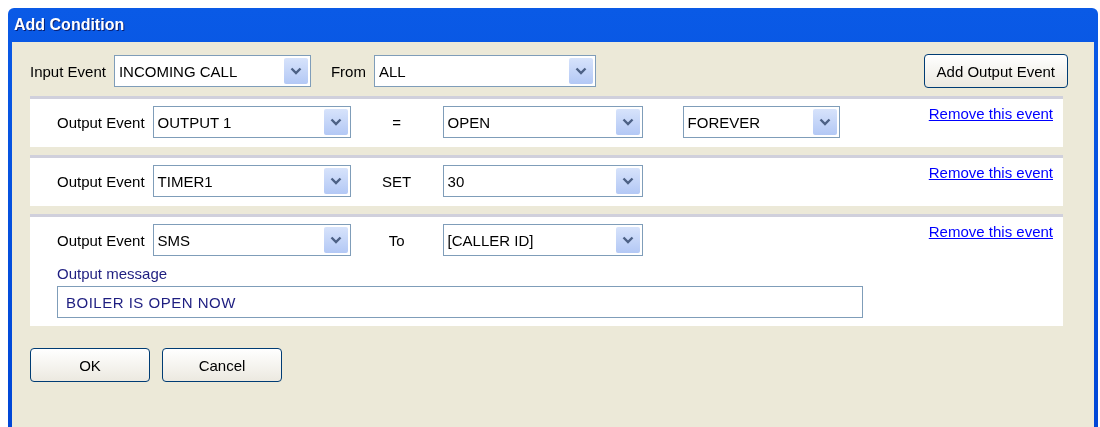 This screenshot has height=427, width=1100. What do you see at coordinates (396, 240) in the screenshot?
I see `operator-label: To` at bounding box center [396, 240].